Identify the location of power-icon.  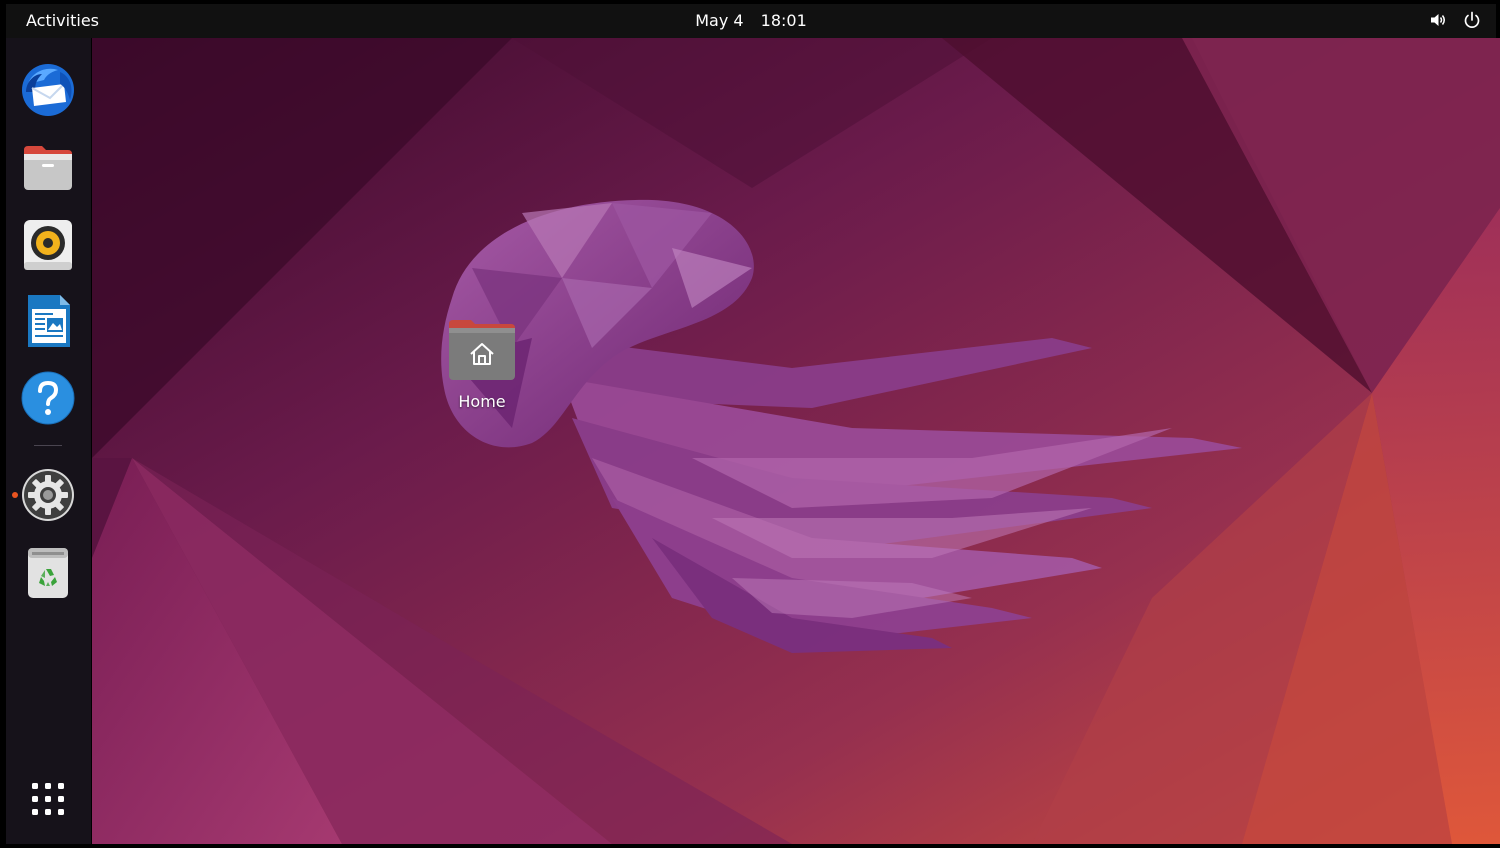
(1472, 20).